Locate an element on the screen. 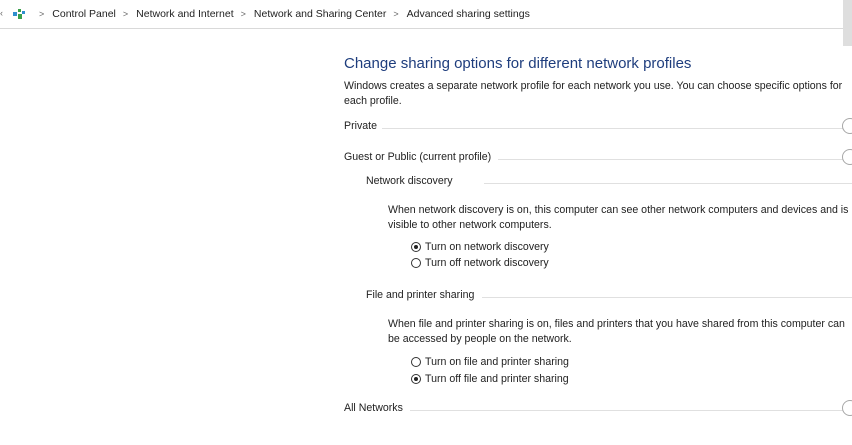 This screenshot has height=445, width=852. breadcrumb-network-and-internet: Network and Internet is located at coordinates (184, 14).